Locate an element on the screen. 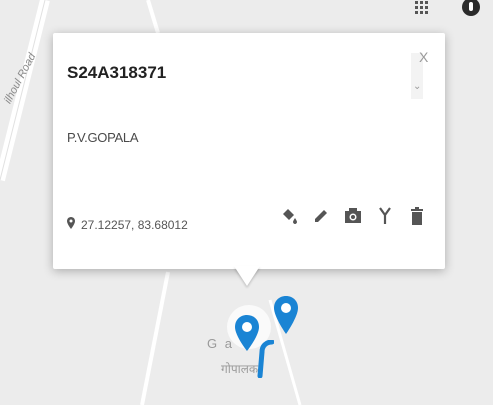 This screenshot has width=493, height=405. scroll-down-button: ⌄ is located at coordinates (417, 86).